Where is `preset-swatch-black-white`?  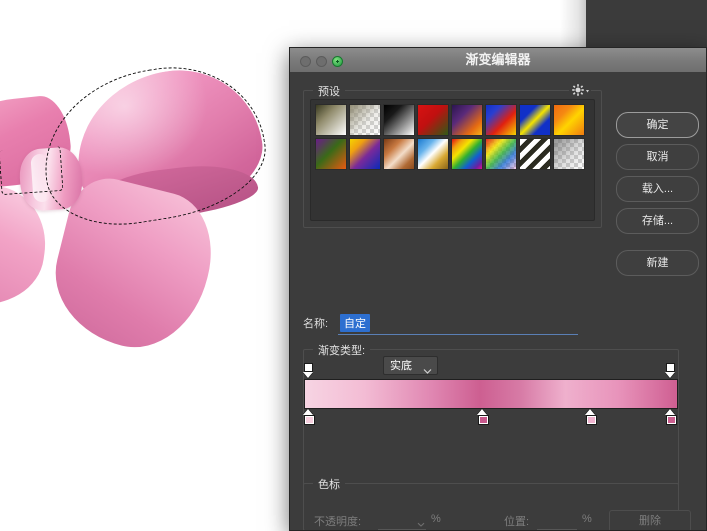 preset-swatch-black-white is located at coordinates (399, 120).